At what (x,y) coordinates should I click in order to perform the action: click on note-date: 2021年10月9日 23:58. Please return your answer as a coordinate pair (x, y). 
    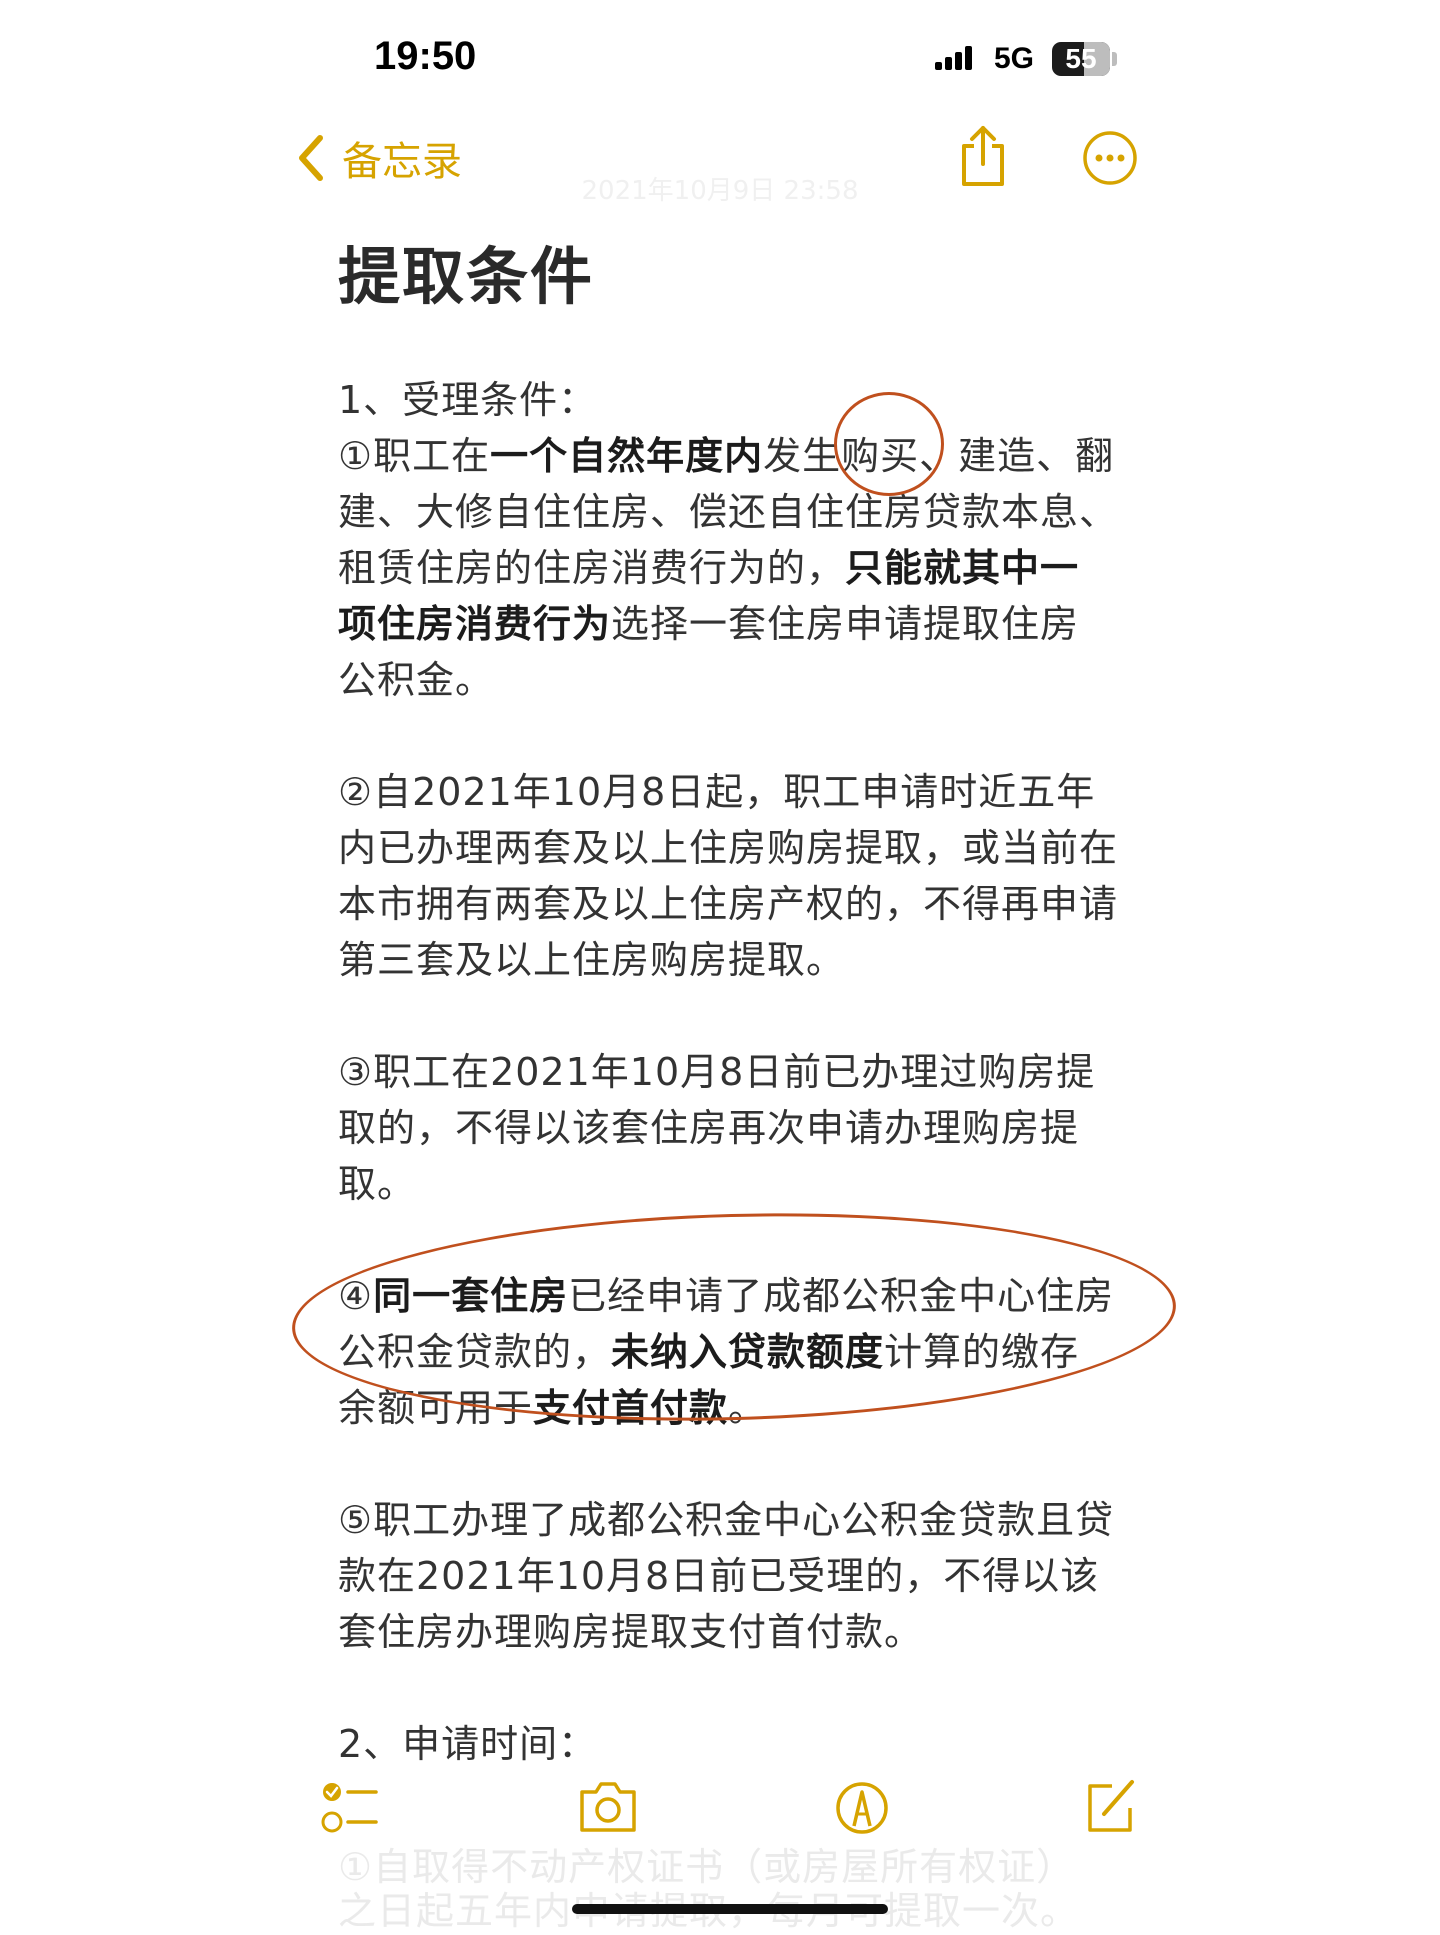
    Looking at the image, I should click on (720, 191).